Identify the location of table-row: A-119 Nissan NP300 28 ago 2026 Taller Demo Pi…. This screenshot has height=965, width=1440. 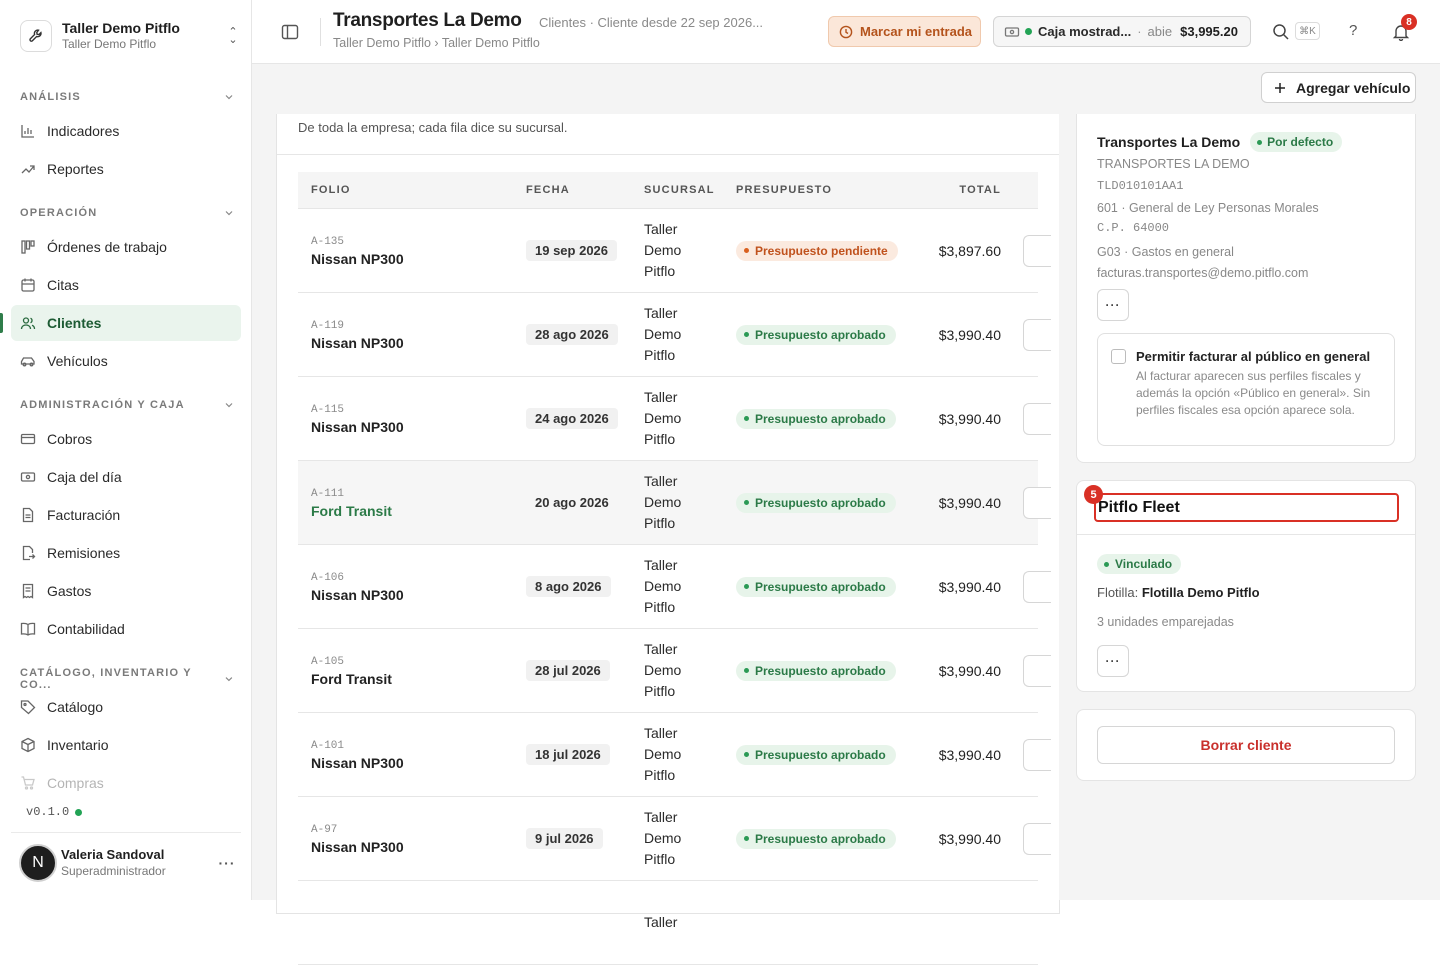
(674, 335).